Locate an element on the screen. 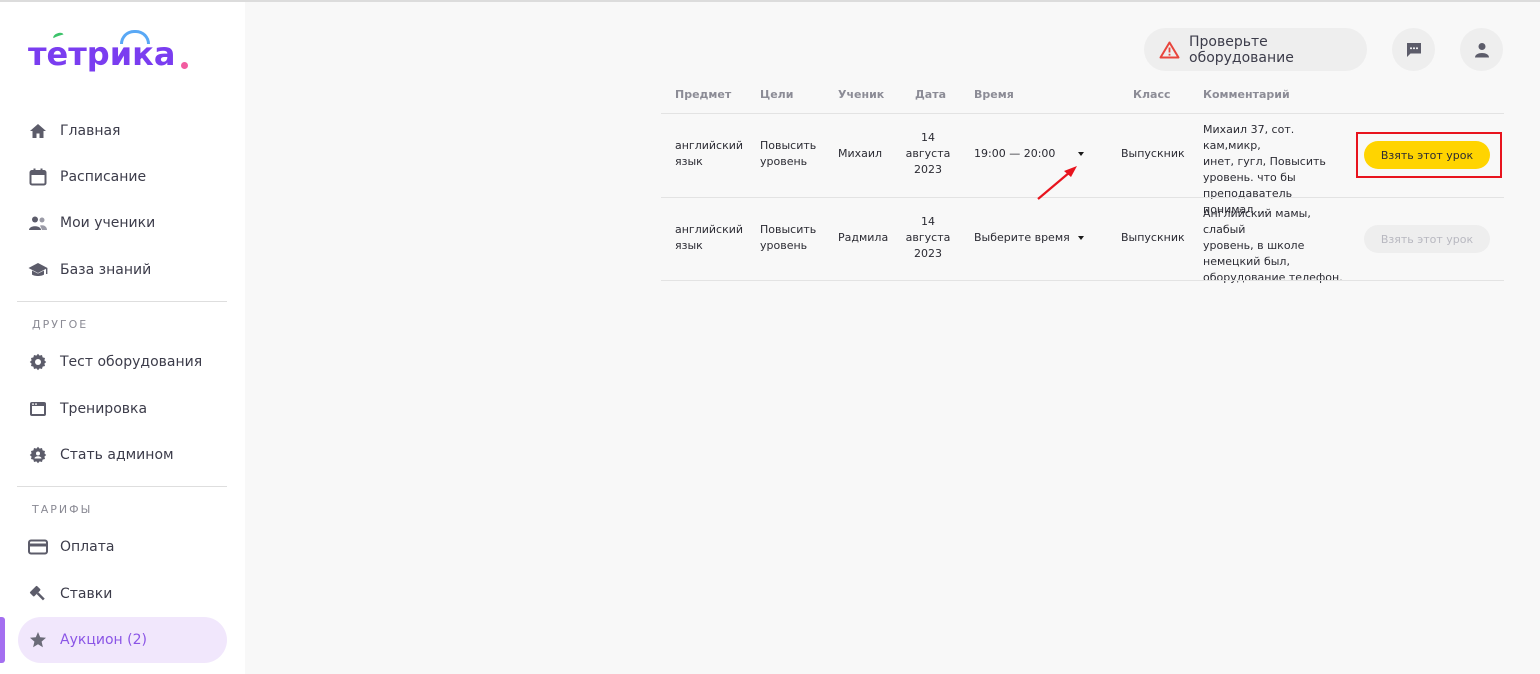 This screenshot has width=1540, height=674. logo: тетрика is located at coordinates (113, 52).